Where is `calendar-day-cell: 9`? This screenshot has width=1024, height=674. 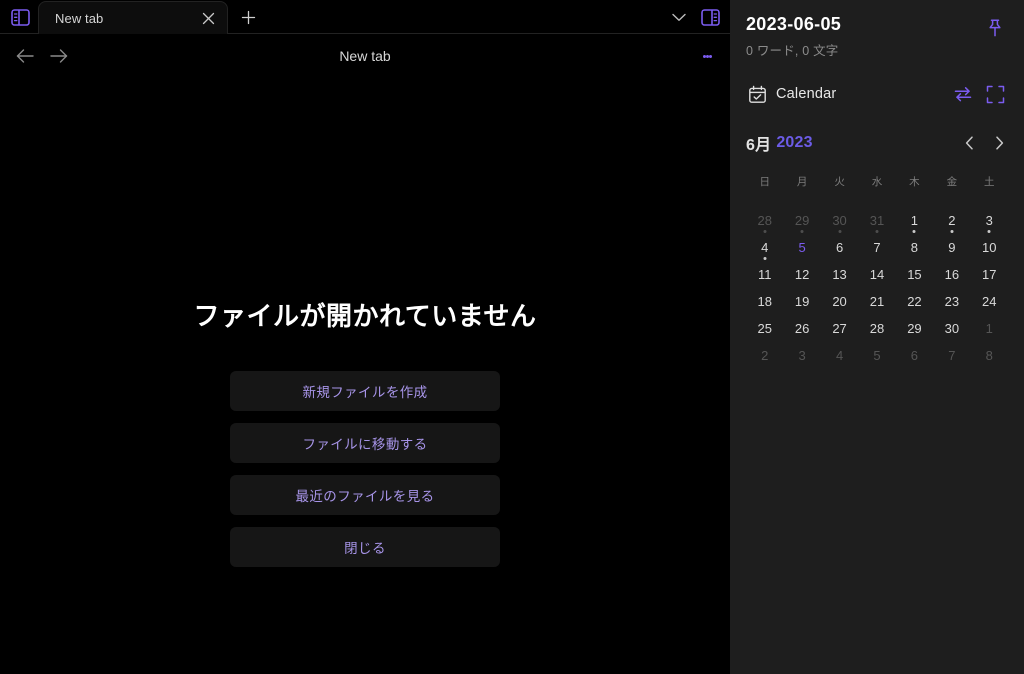 calendar-day-cell: 9 is located at coordinates (951, 247).